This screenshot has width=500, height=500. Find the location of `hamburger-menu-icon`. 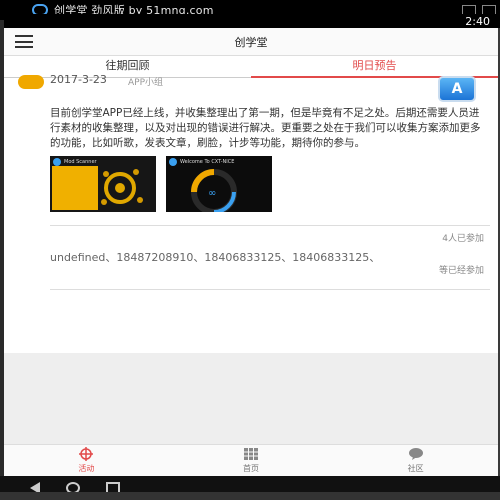

hamburger-menu-icon is located at coordinates (24, 41).